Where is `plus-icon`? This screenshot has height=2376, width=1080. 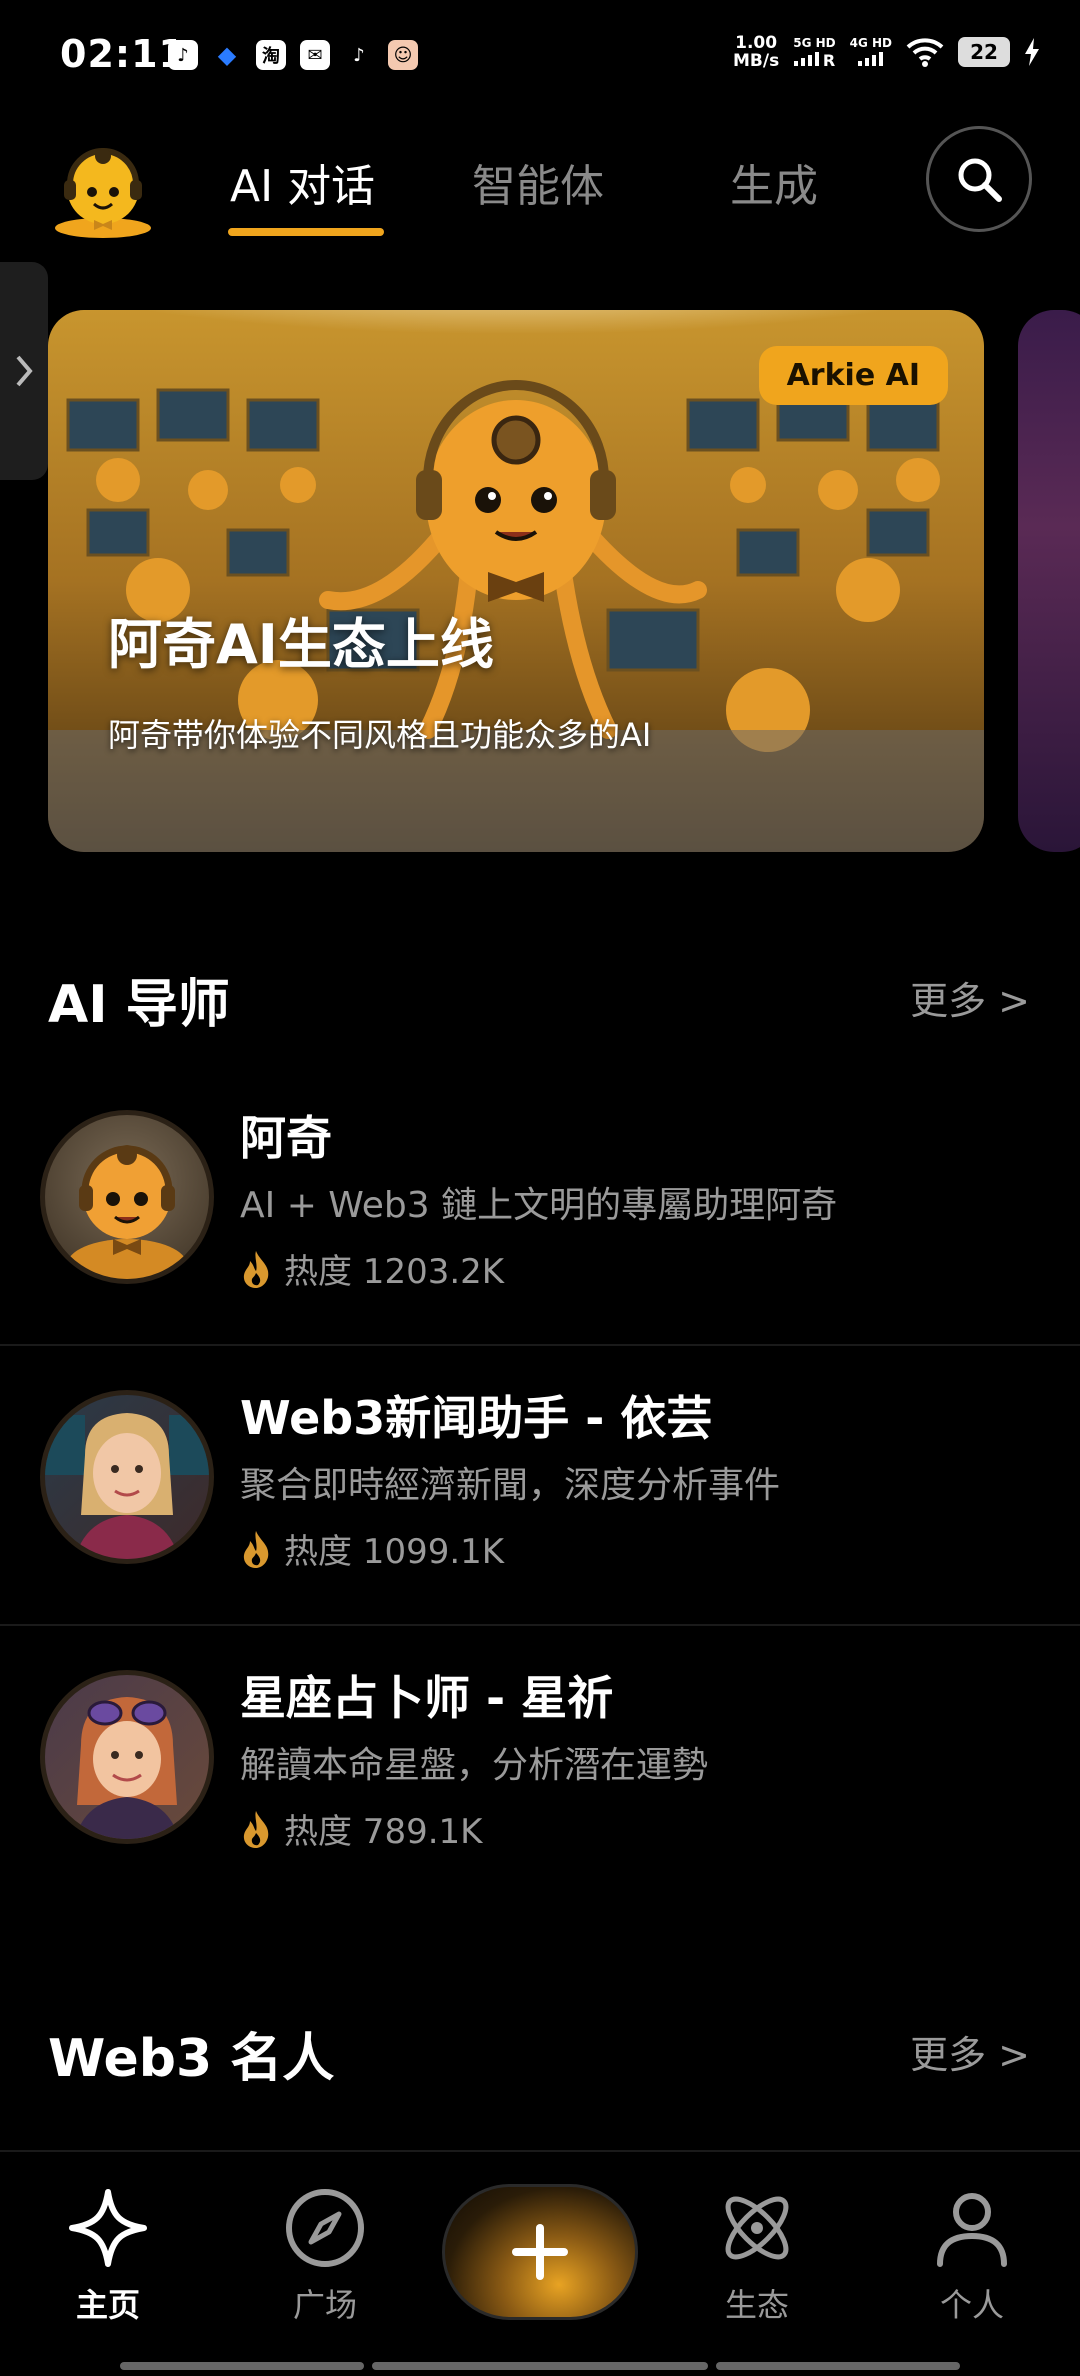 plus-icon is located at coordinates (540, 2252).